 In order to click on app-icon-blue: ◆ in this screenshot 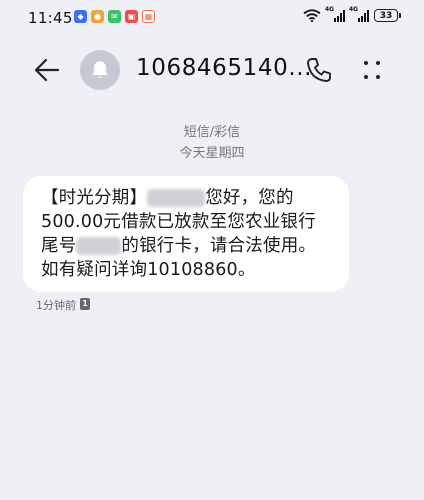, I will do `click(80, 16)`.